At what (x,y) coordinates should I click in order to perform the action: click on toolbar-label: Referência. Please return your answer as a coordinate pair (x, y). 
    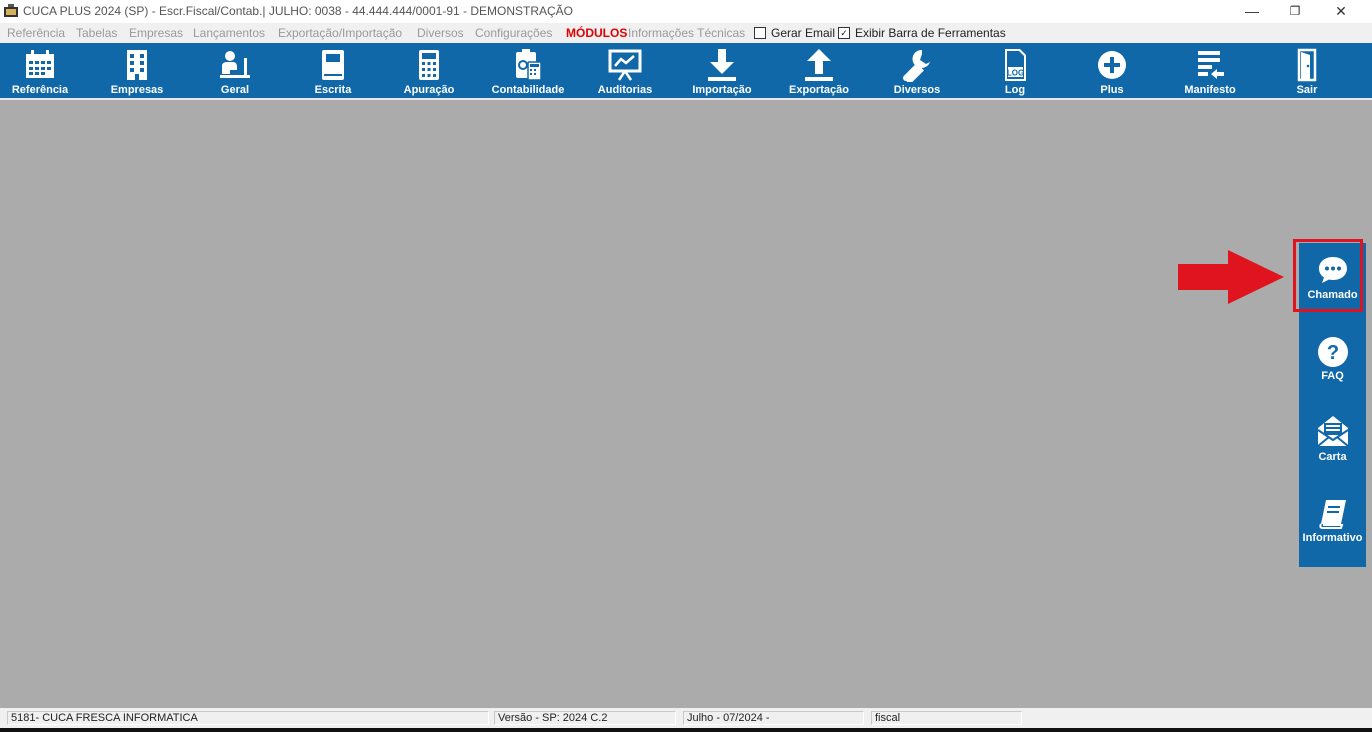
    Looking at the image, I should click on (40, 90).